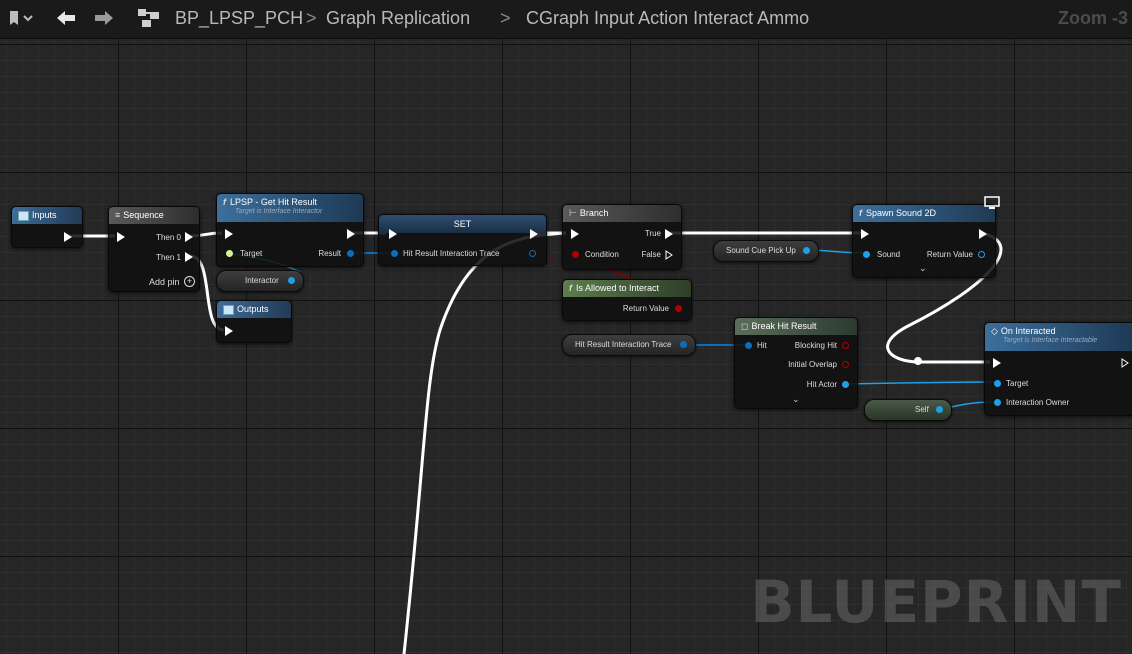 This screenshot has height=654, width=1132. I want to click on hit-result-out-pin, so click(532, 253).